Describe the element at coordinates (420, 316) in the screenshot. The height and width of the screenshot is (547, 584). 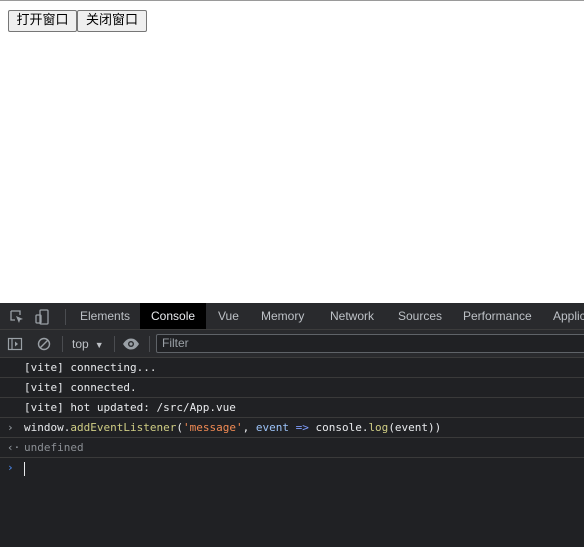
I see `tab-sources: Sources` at that location.